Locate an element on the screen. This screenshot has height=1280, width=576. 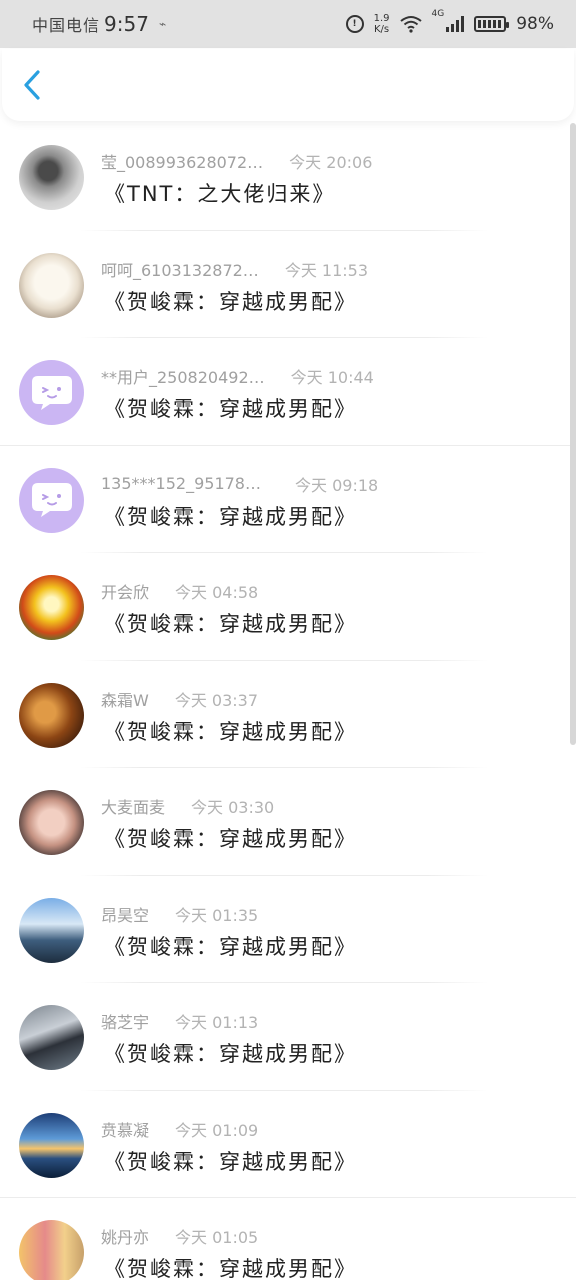
sender-name: 昂昊空 is located at coordinates (125, 915).